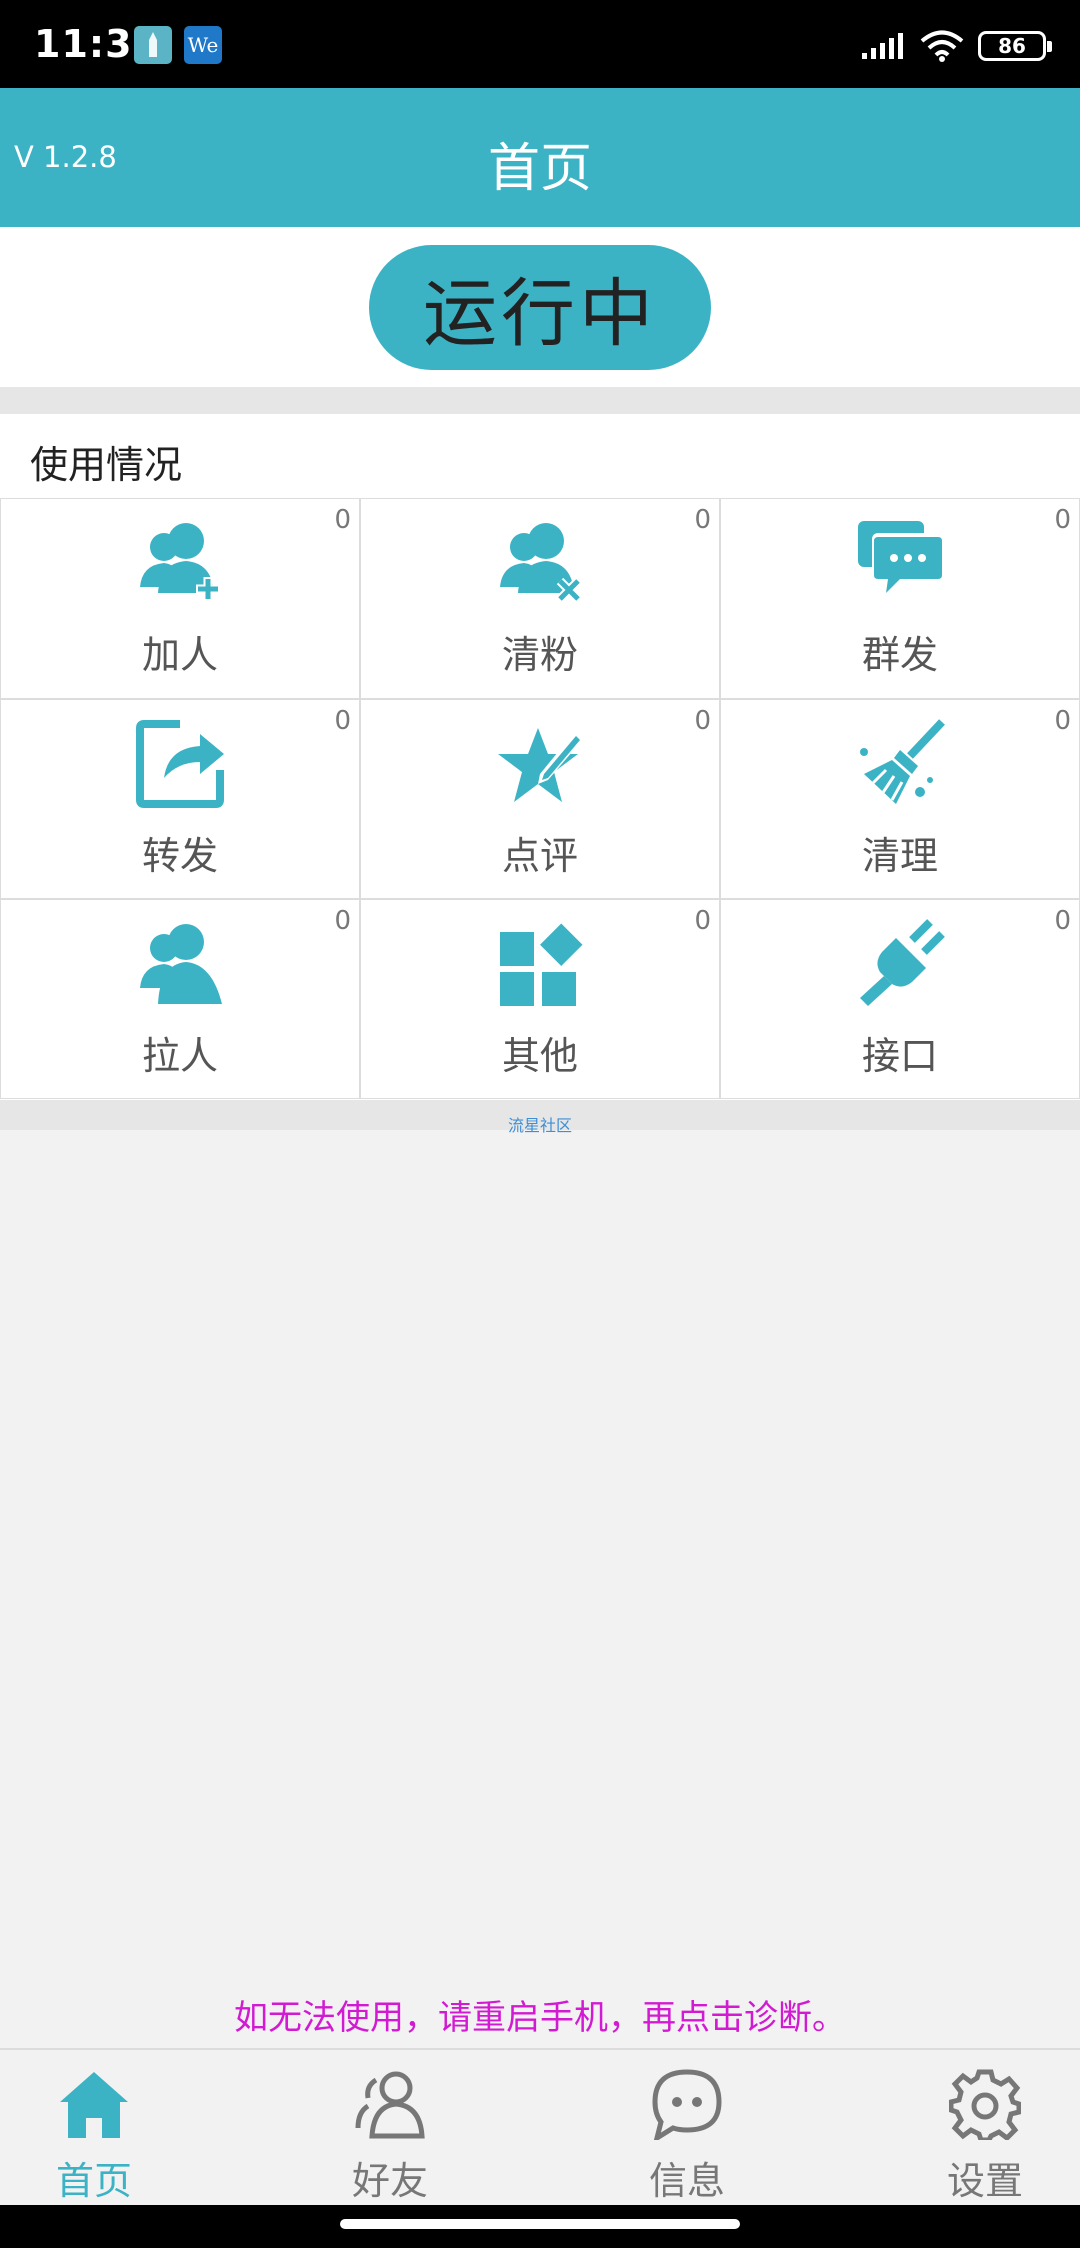  I want to click on section-divider, so click(540, 400).